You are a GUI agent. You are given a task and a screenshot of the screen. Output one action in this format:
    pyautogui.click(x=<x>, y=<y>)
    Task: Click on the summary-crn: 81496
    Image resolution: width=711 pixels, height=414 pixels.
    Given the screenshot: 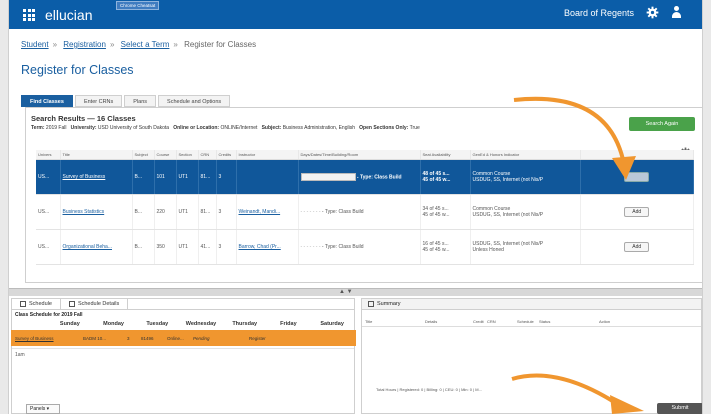 What is the action you would take?
    pyautogui.click(x=147, y=338)
    